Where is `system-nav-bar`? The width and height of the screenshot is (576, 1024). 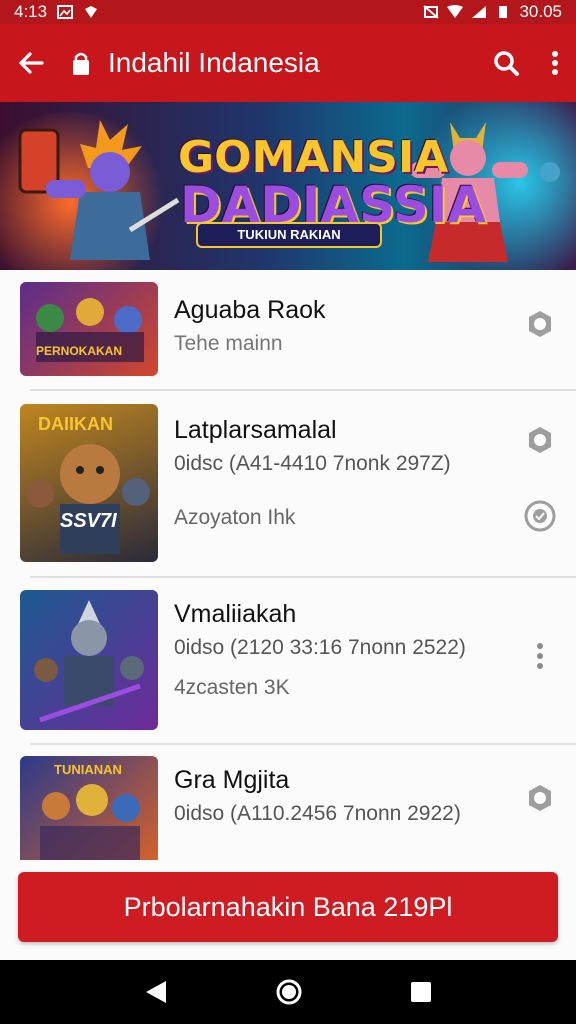 system-nav-bar is located at coordinates (288, 992).